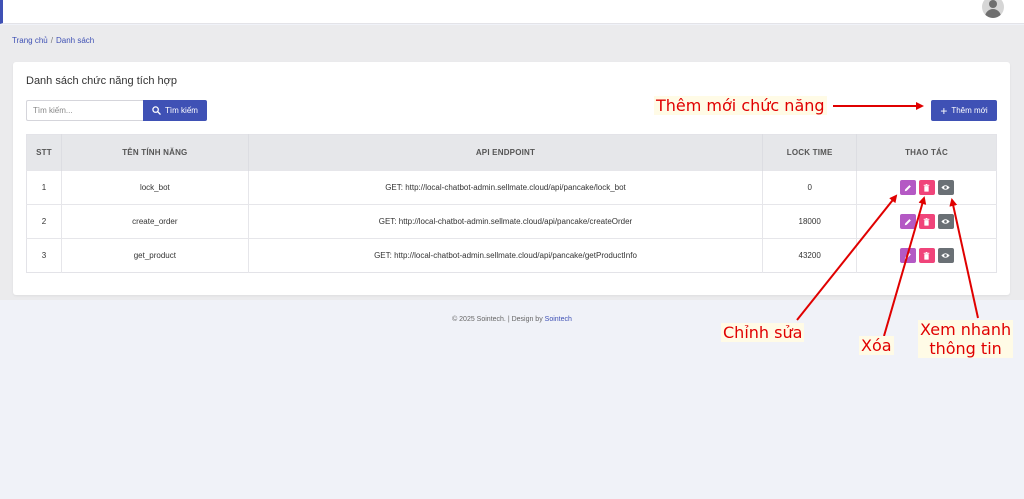 This screenshot has height=499, width=1024. Describe the element at coordinates (969, 110) in the screenshot. I see `add-new-button-label: Thêm mới` at that location.